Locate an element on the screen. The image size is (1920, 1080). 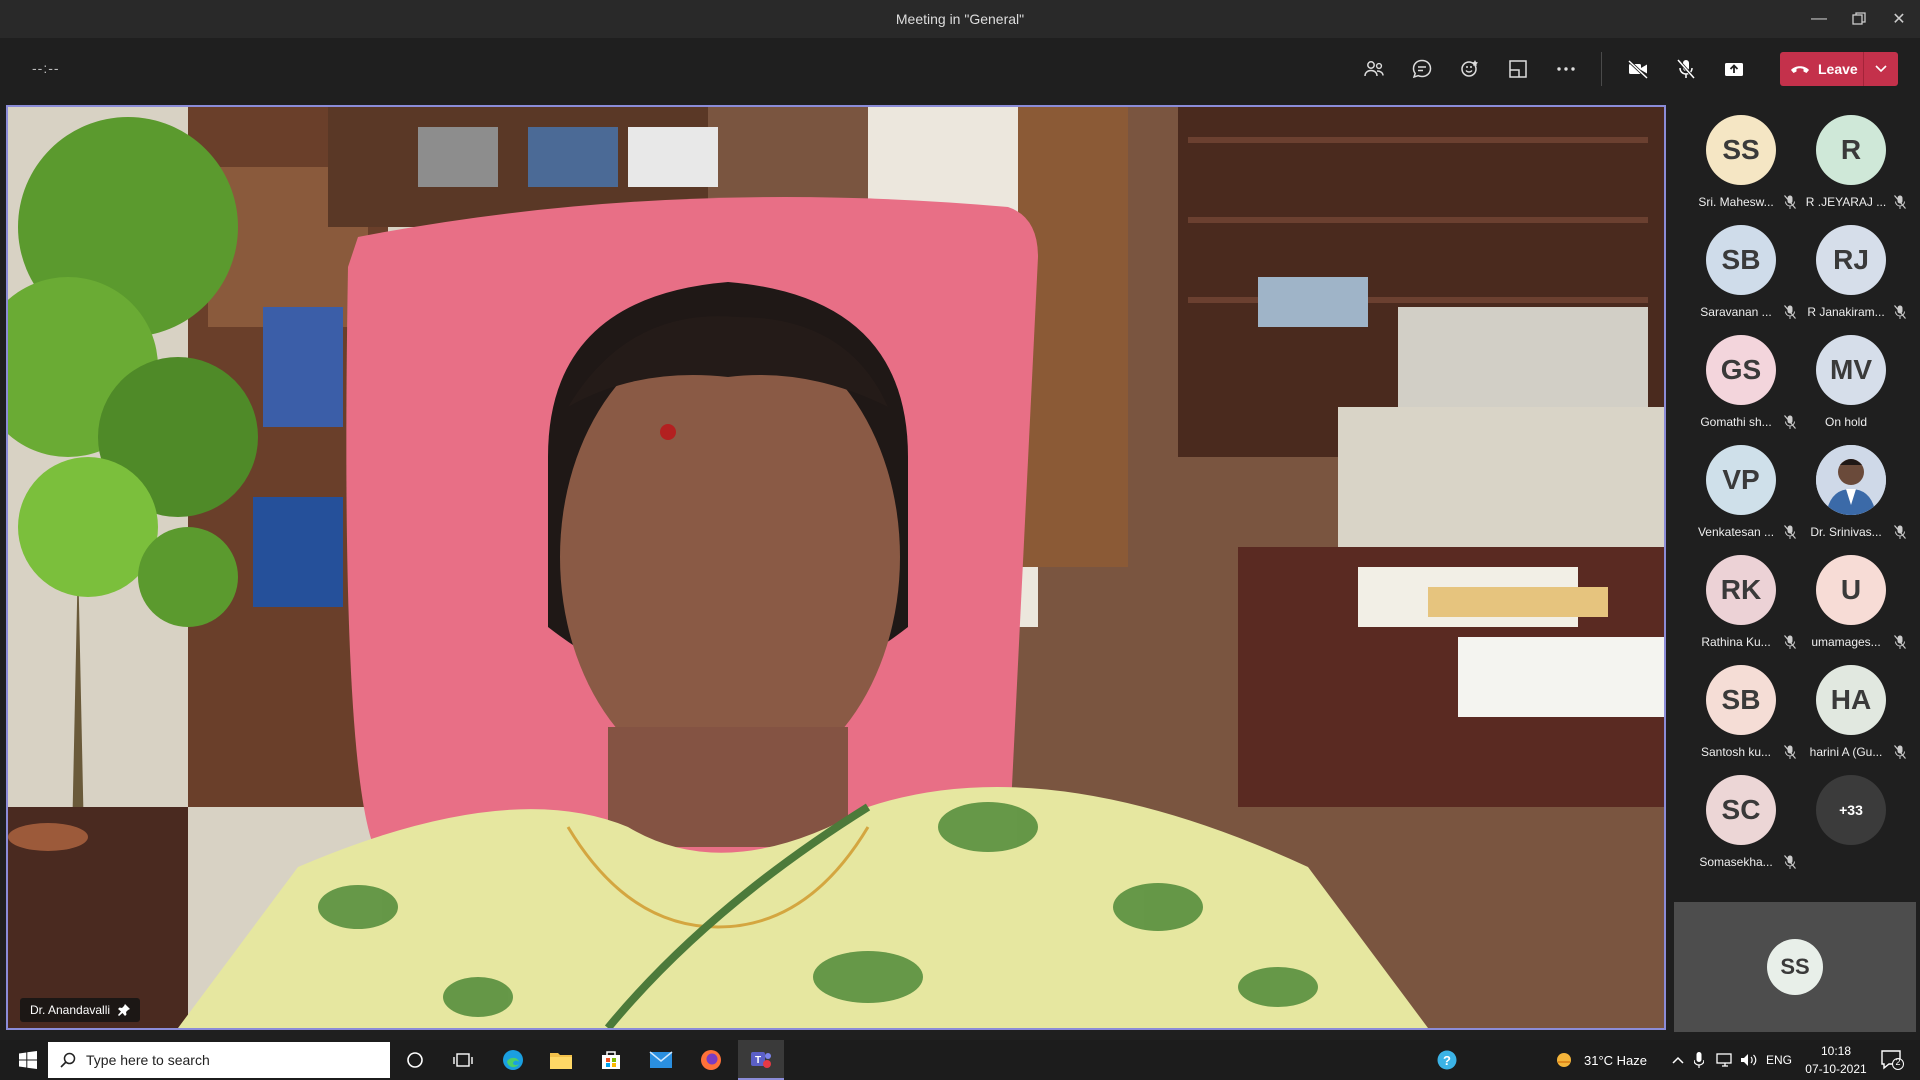
participant-avatar: GS is located at coordinates (1741, 370).